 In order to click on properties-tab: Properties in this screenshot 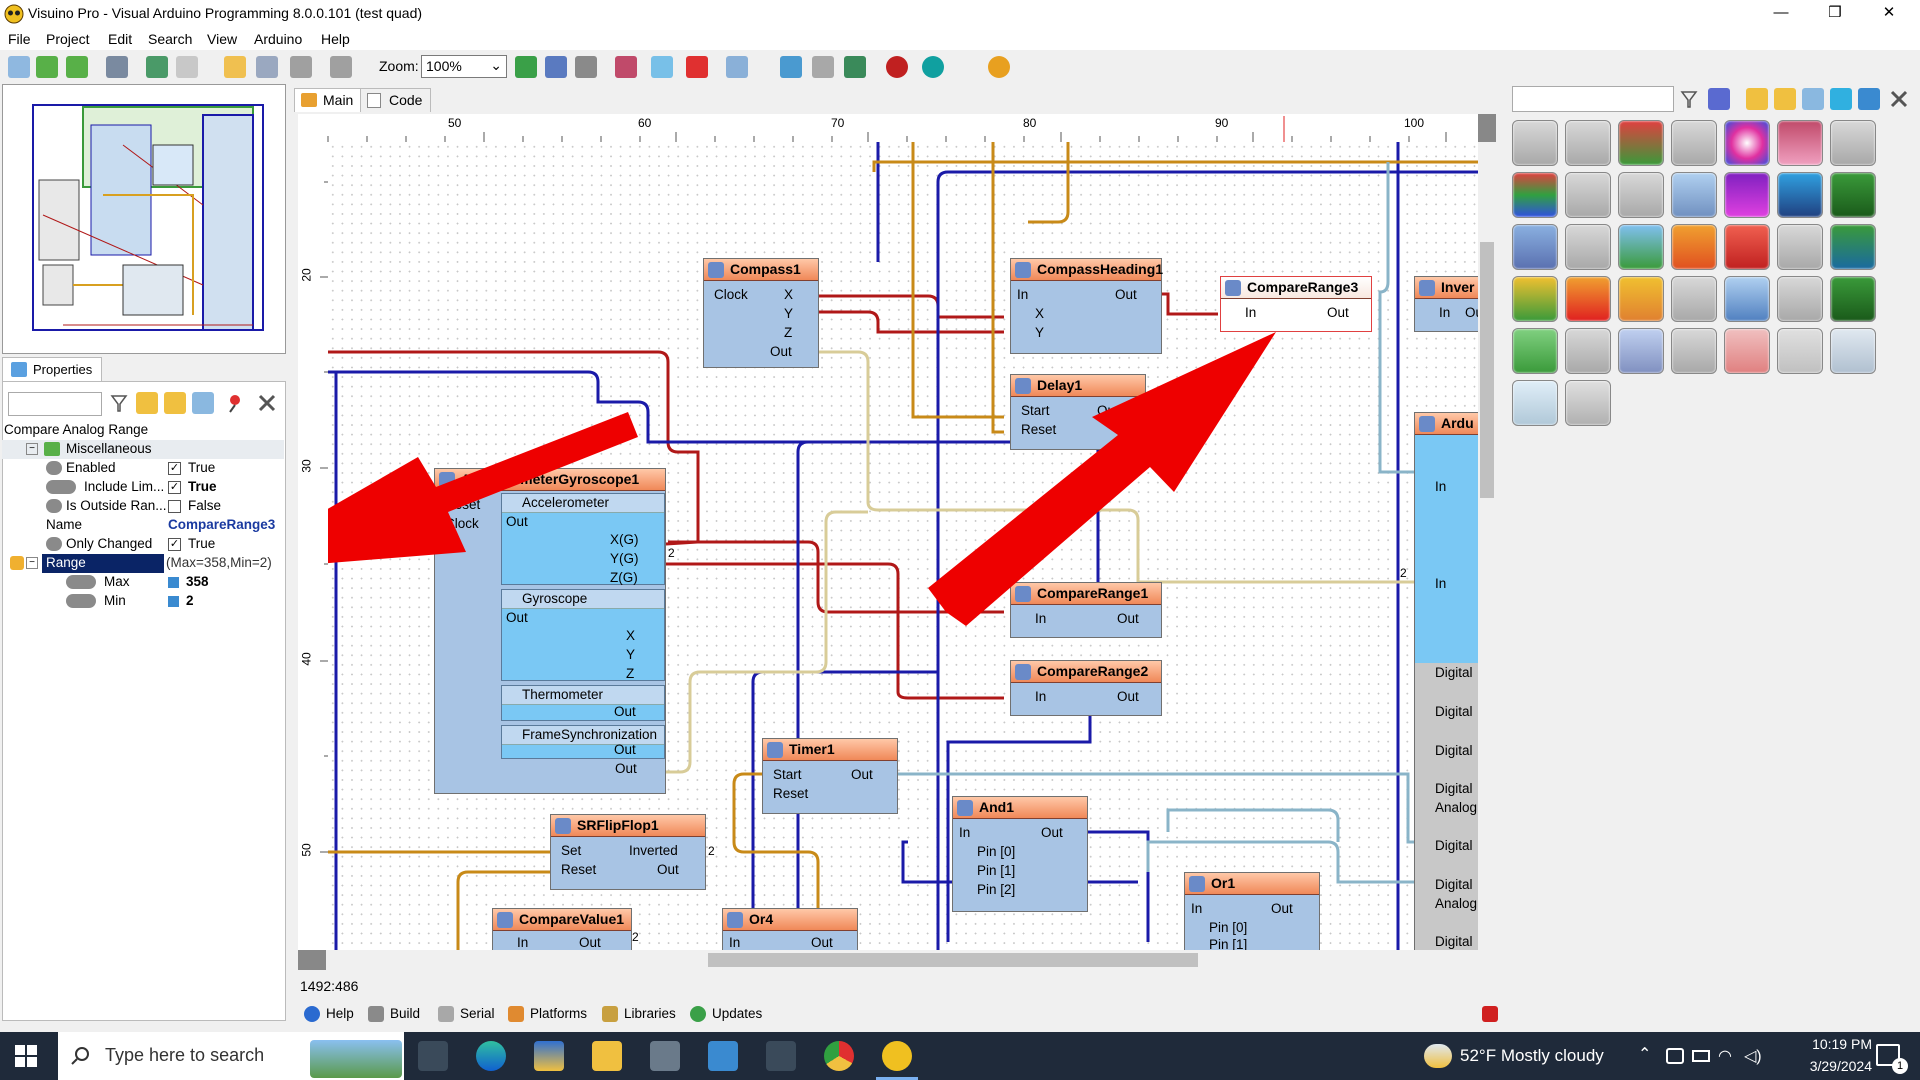, I will do `click(52, 369)`.